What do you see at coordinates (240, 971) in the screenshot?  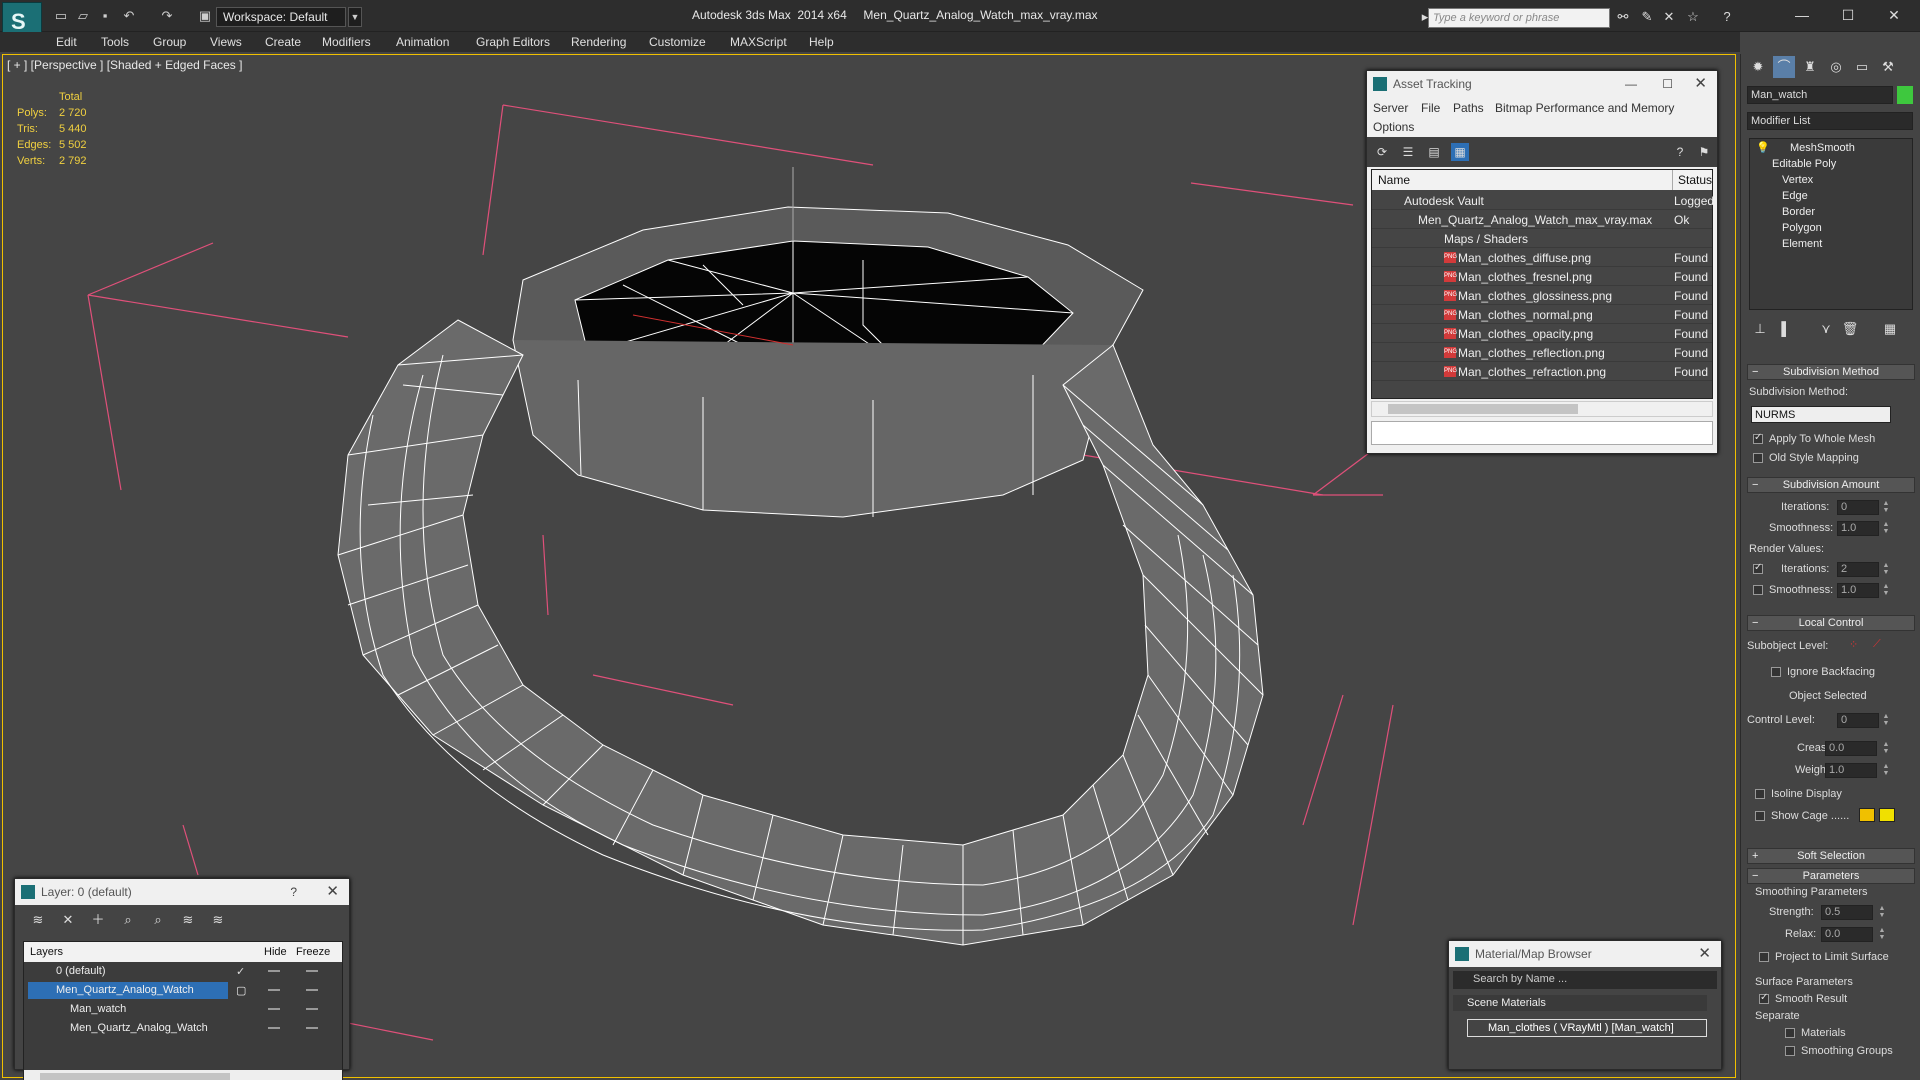 I see `active-layer-check-icon: ✓` at bounding box center [240, 971].